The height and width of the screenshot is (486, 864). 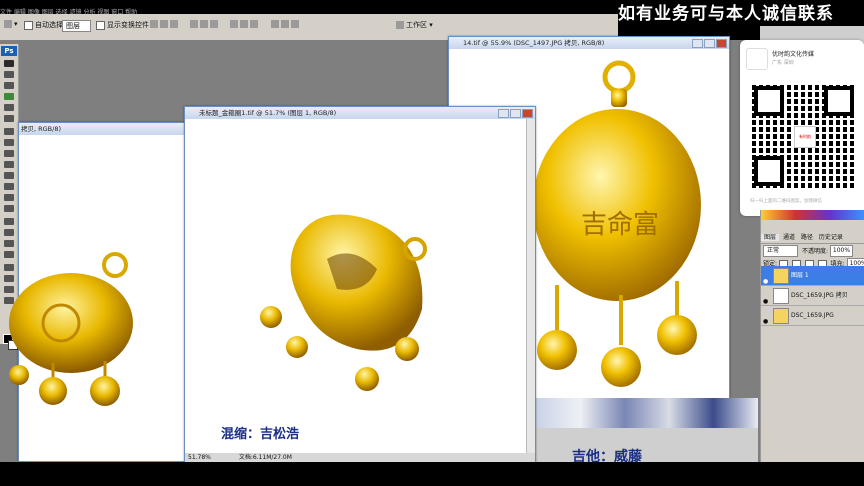 I want to click on opacity-field: 100%, so click(x=841, y=251).